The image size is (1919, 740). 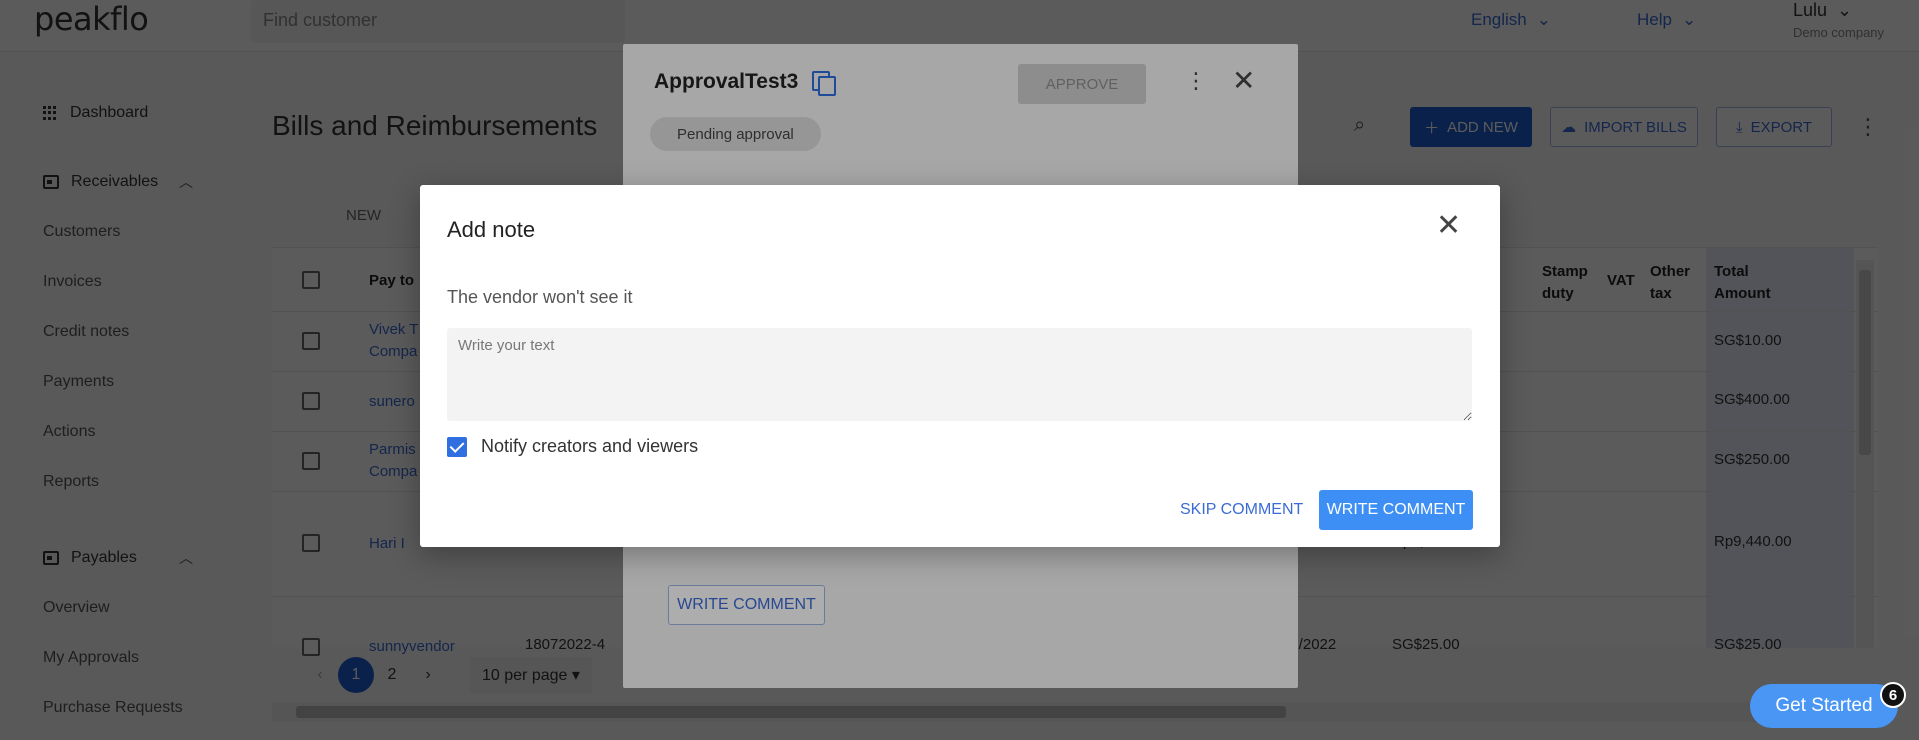 I want to click on notification-count-badge: 6, so click(x=1893, y=695).